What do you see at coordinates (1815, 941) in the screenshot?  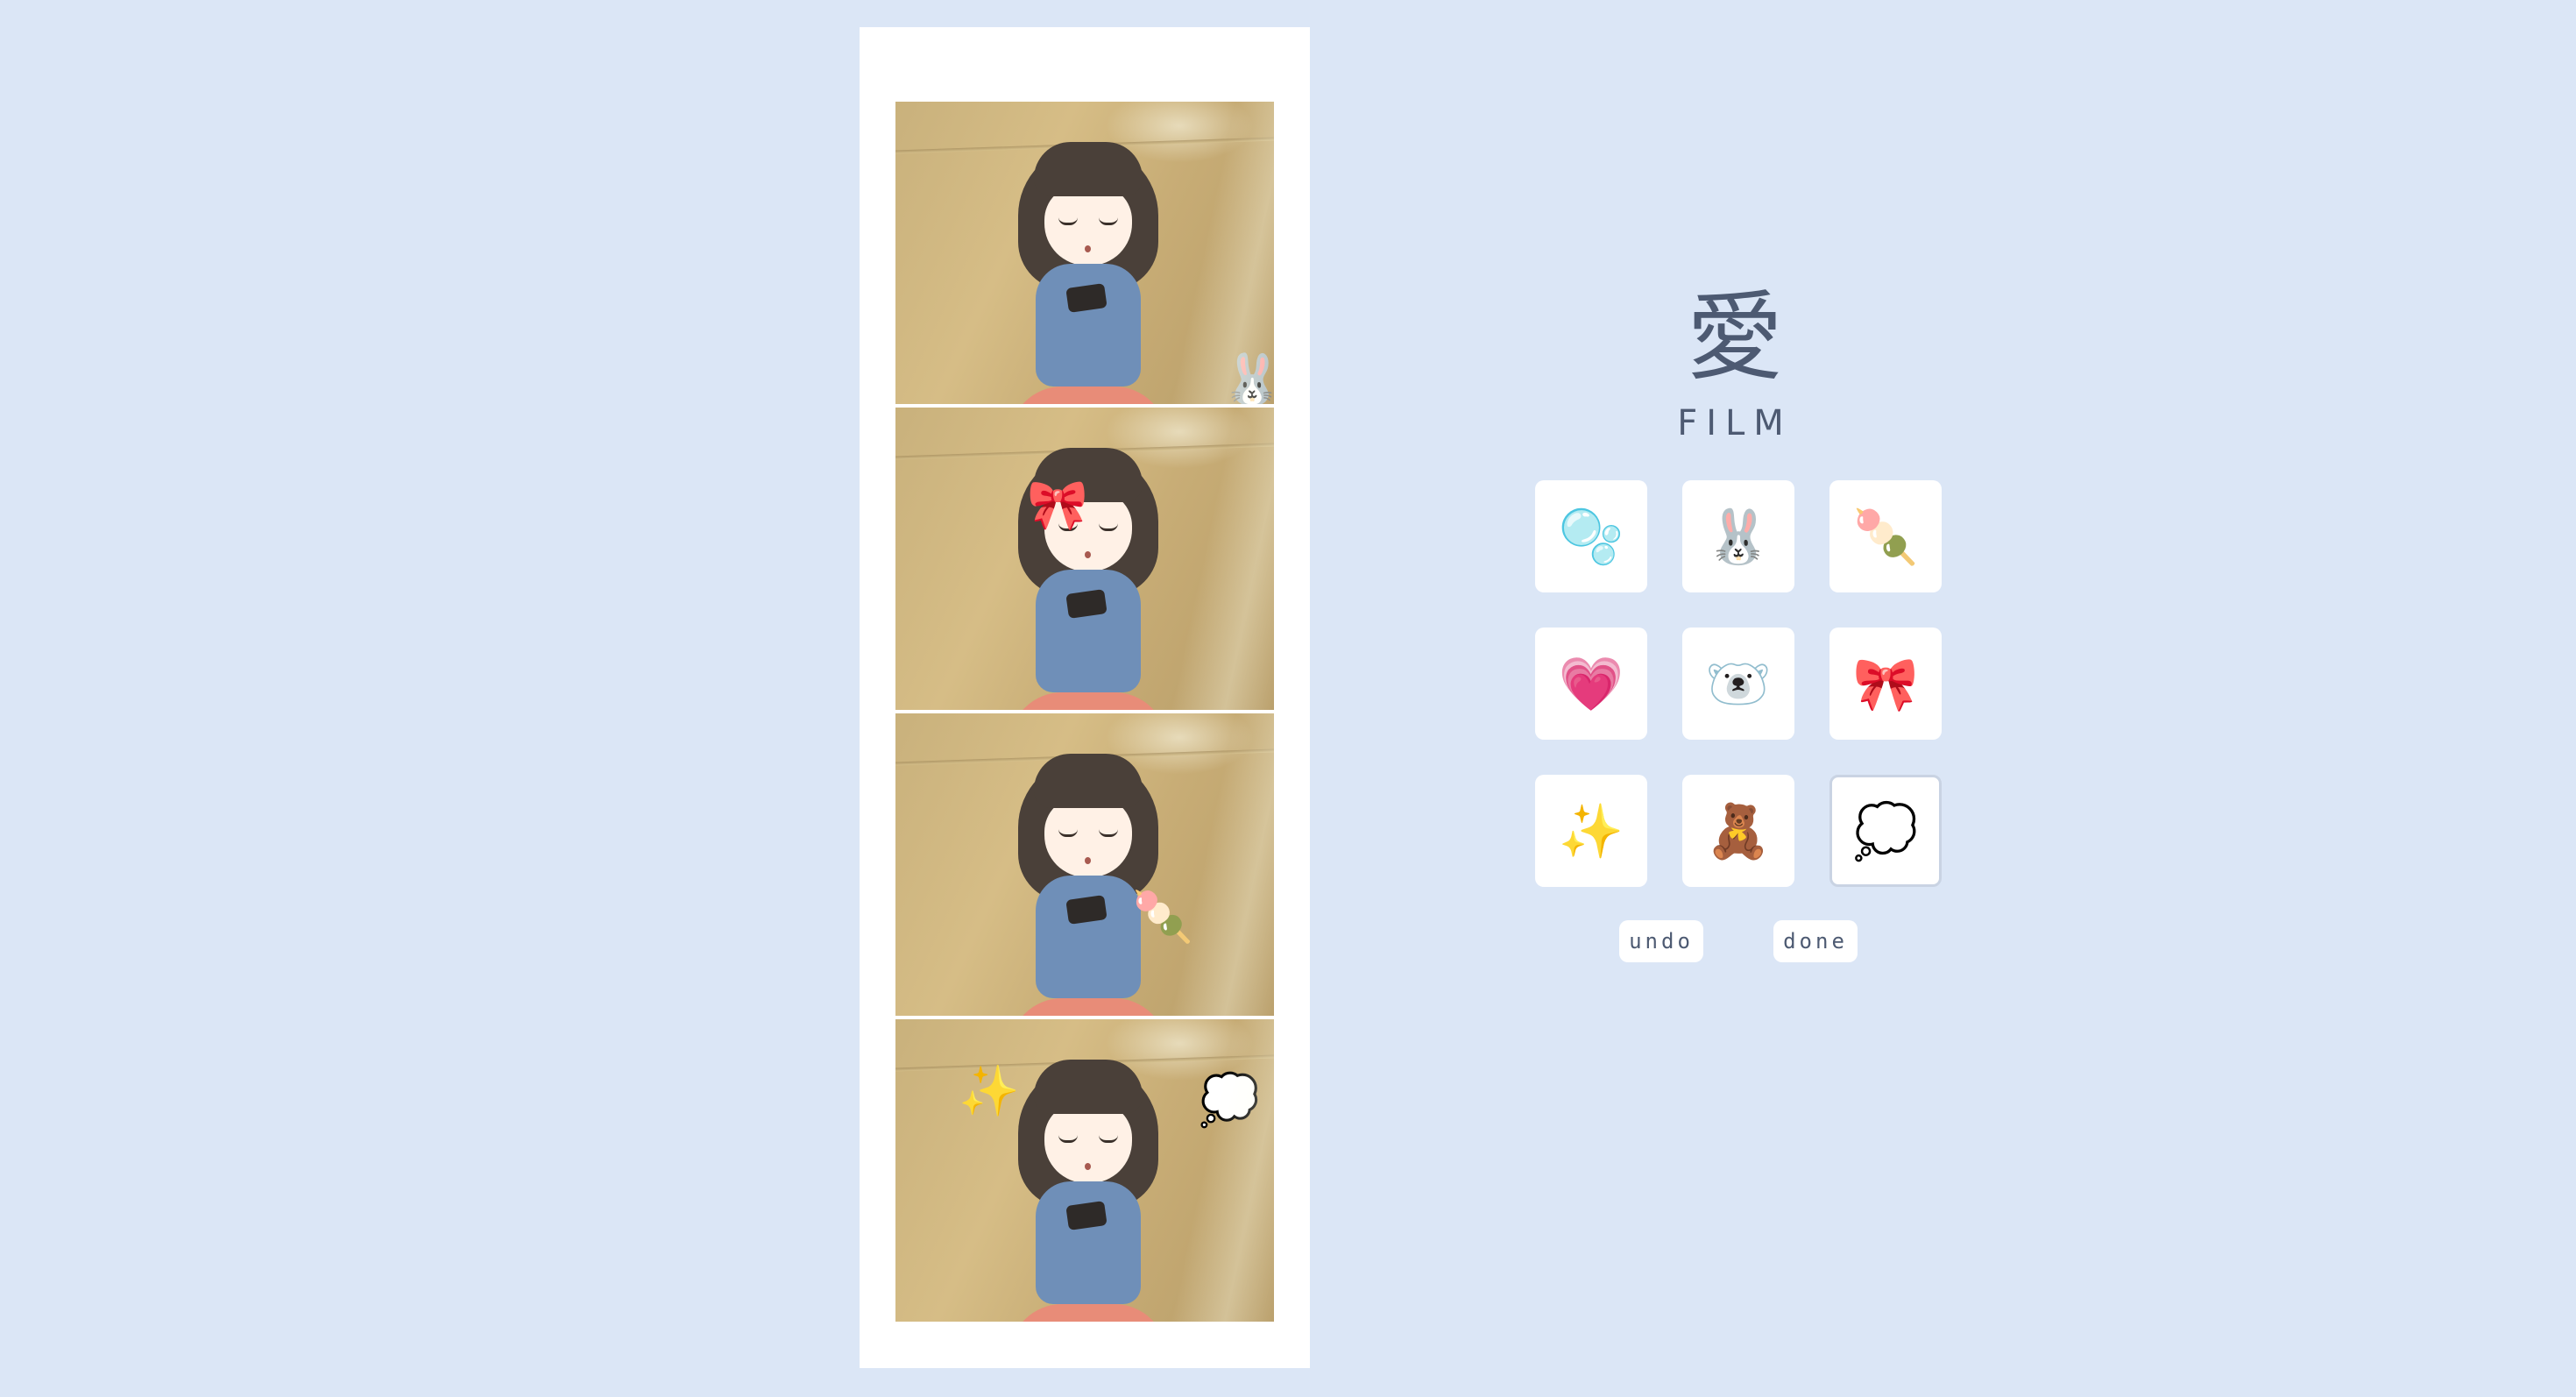 I see `done-button: done` at bounding box center [1815, 941].